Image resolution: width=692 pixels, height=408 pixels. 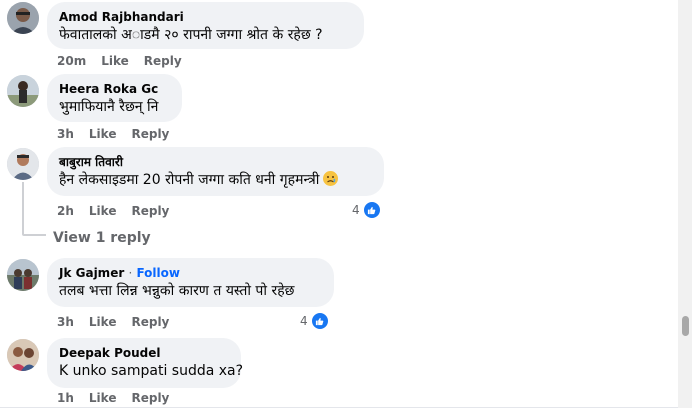 I want to click on comment-author: Jk Gajmer · Follow, so click(x=190, y=273).